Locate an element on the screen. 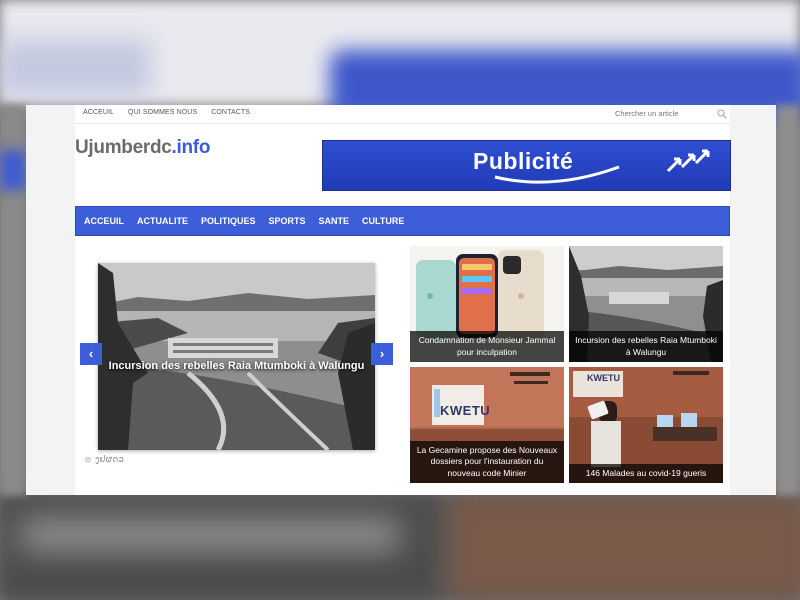 The height and width of the screenshot is (600, 800). slide-extra: ⦻ ງຢຜດວ is located at coordinates (104, 459).